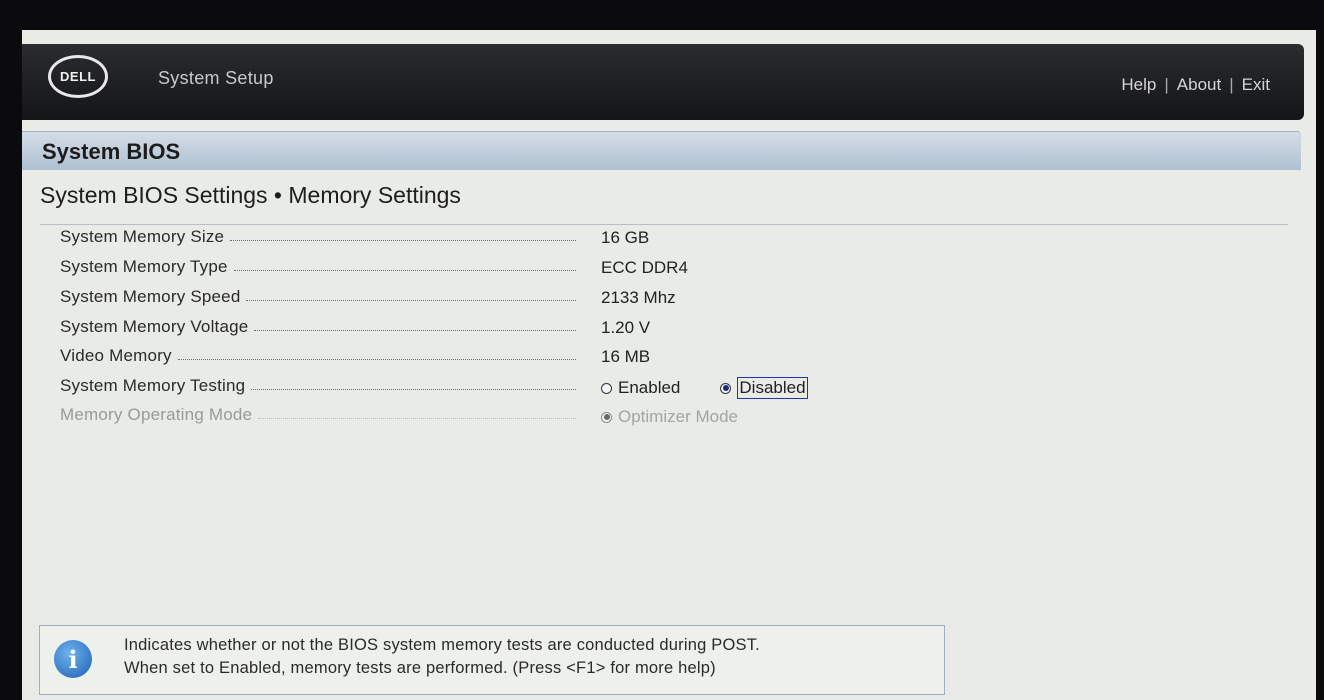  What do you see at coordinates (669, 239) in the screenshot?
I see `setting-row-memory-size: System Memory Size 16 GB` at bounding box center [669, 239].